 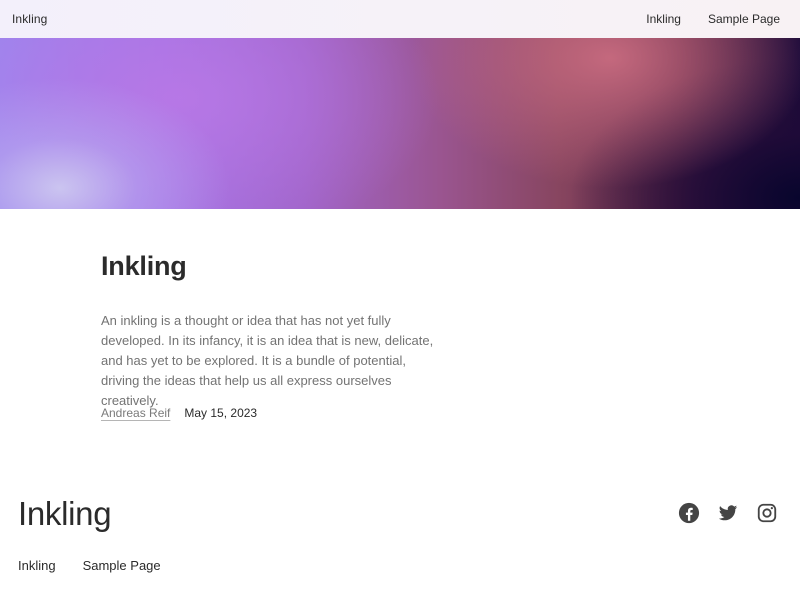 What do you see at coordinates (29, 19) in the screenshot?
I see `site-title-link: Inkling` at bounding box center [29, 19].